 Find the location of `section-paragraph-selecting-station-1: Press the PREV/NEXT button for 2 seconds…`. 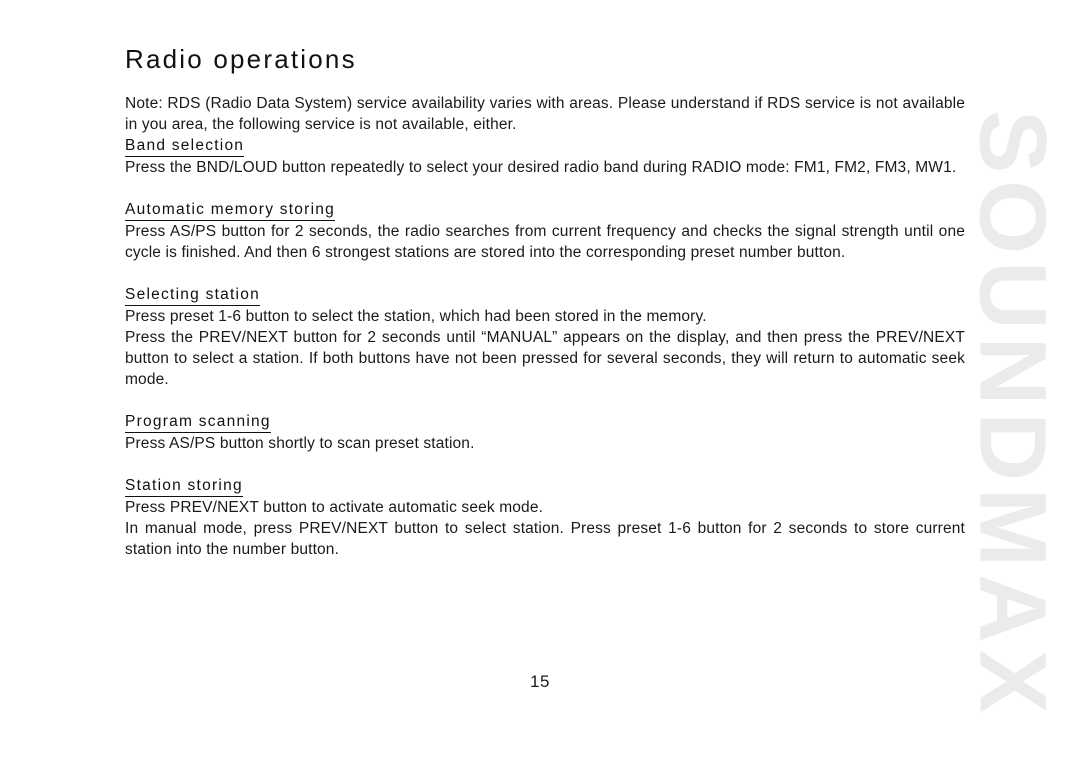

section-paragraph-selecting-station-1: Press the PREV/NEXT button for 2 seconds… is located at coordinates (545, 359).